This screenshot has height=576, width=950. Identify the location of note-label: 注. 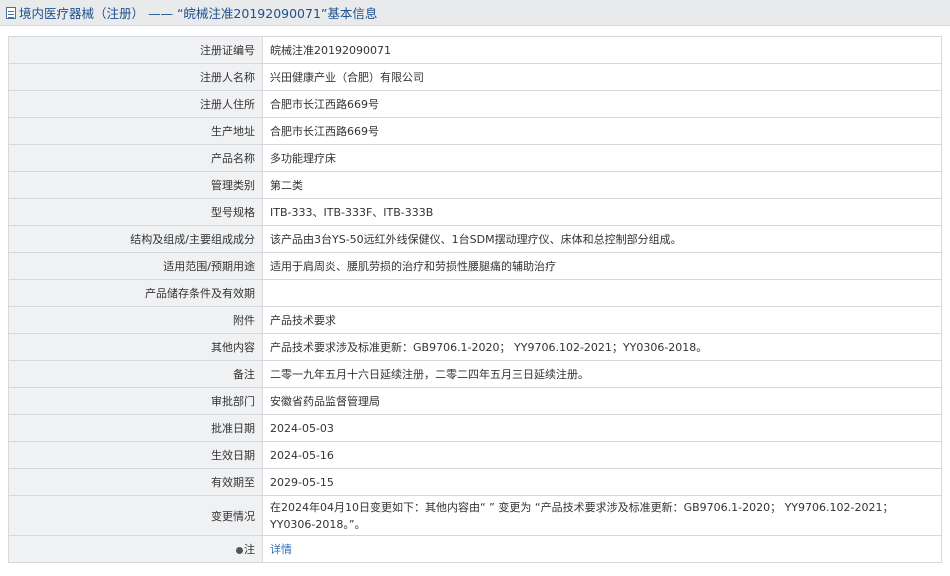
(249, 549).